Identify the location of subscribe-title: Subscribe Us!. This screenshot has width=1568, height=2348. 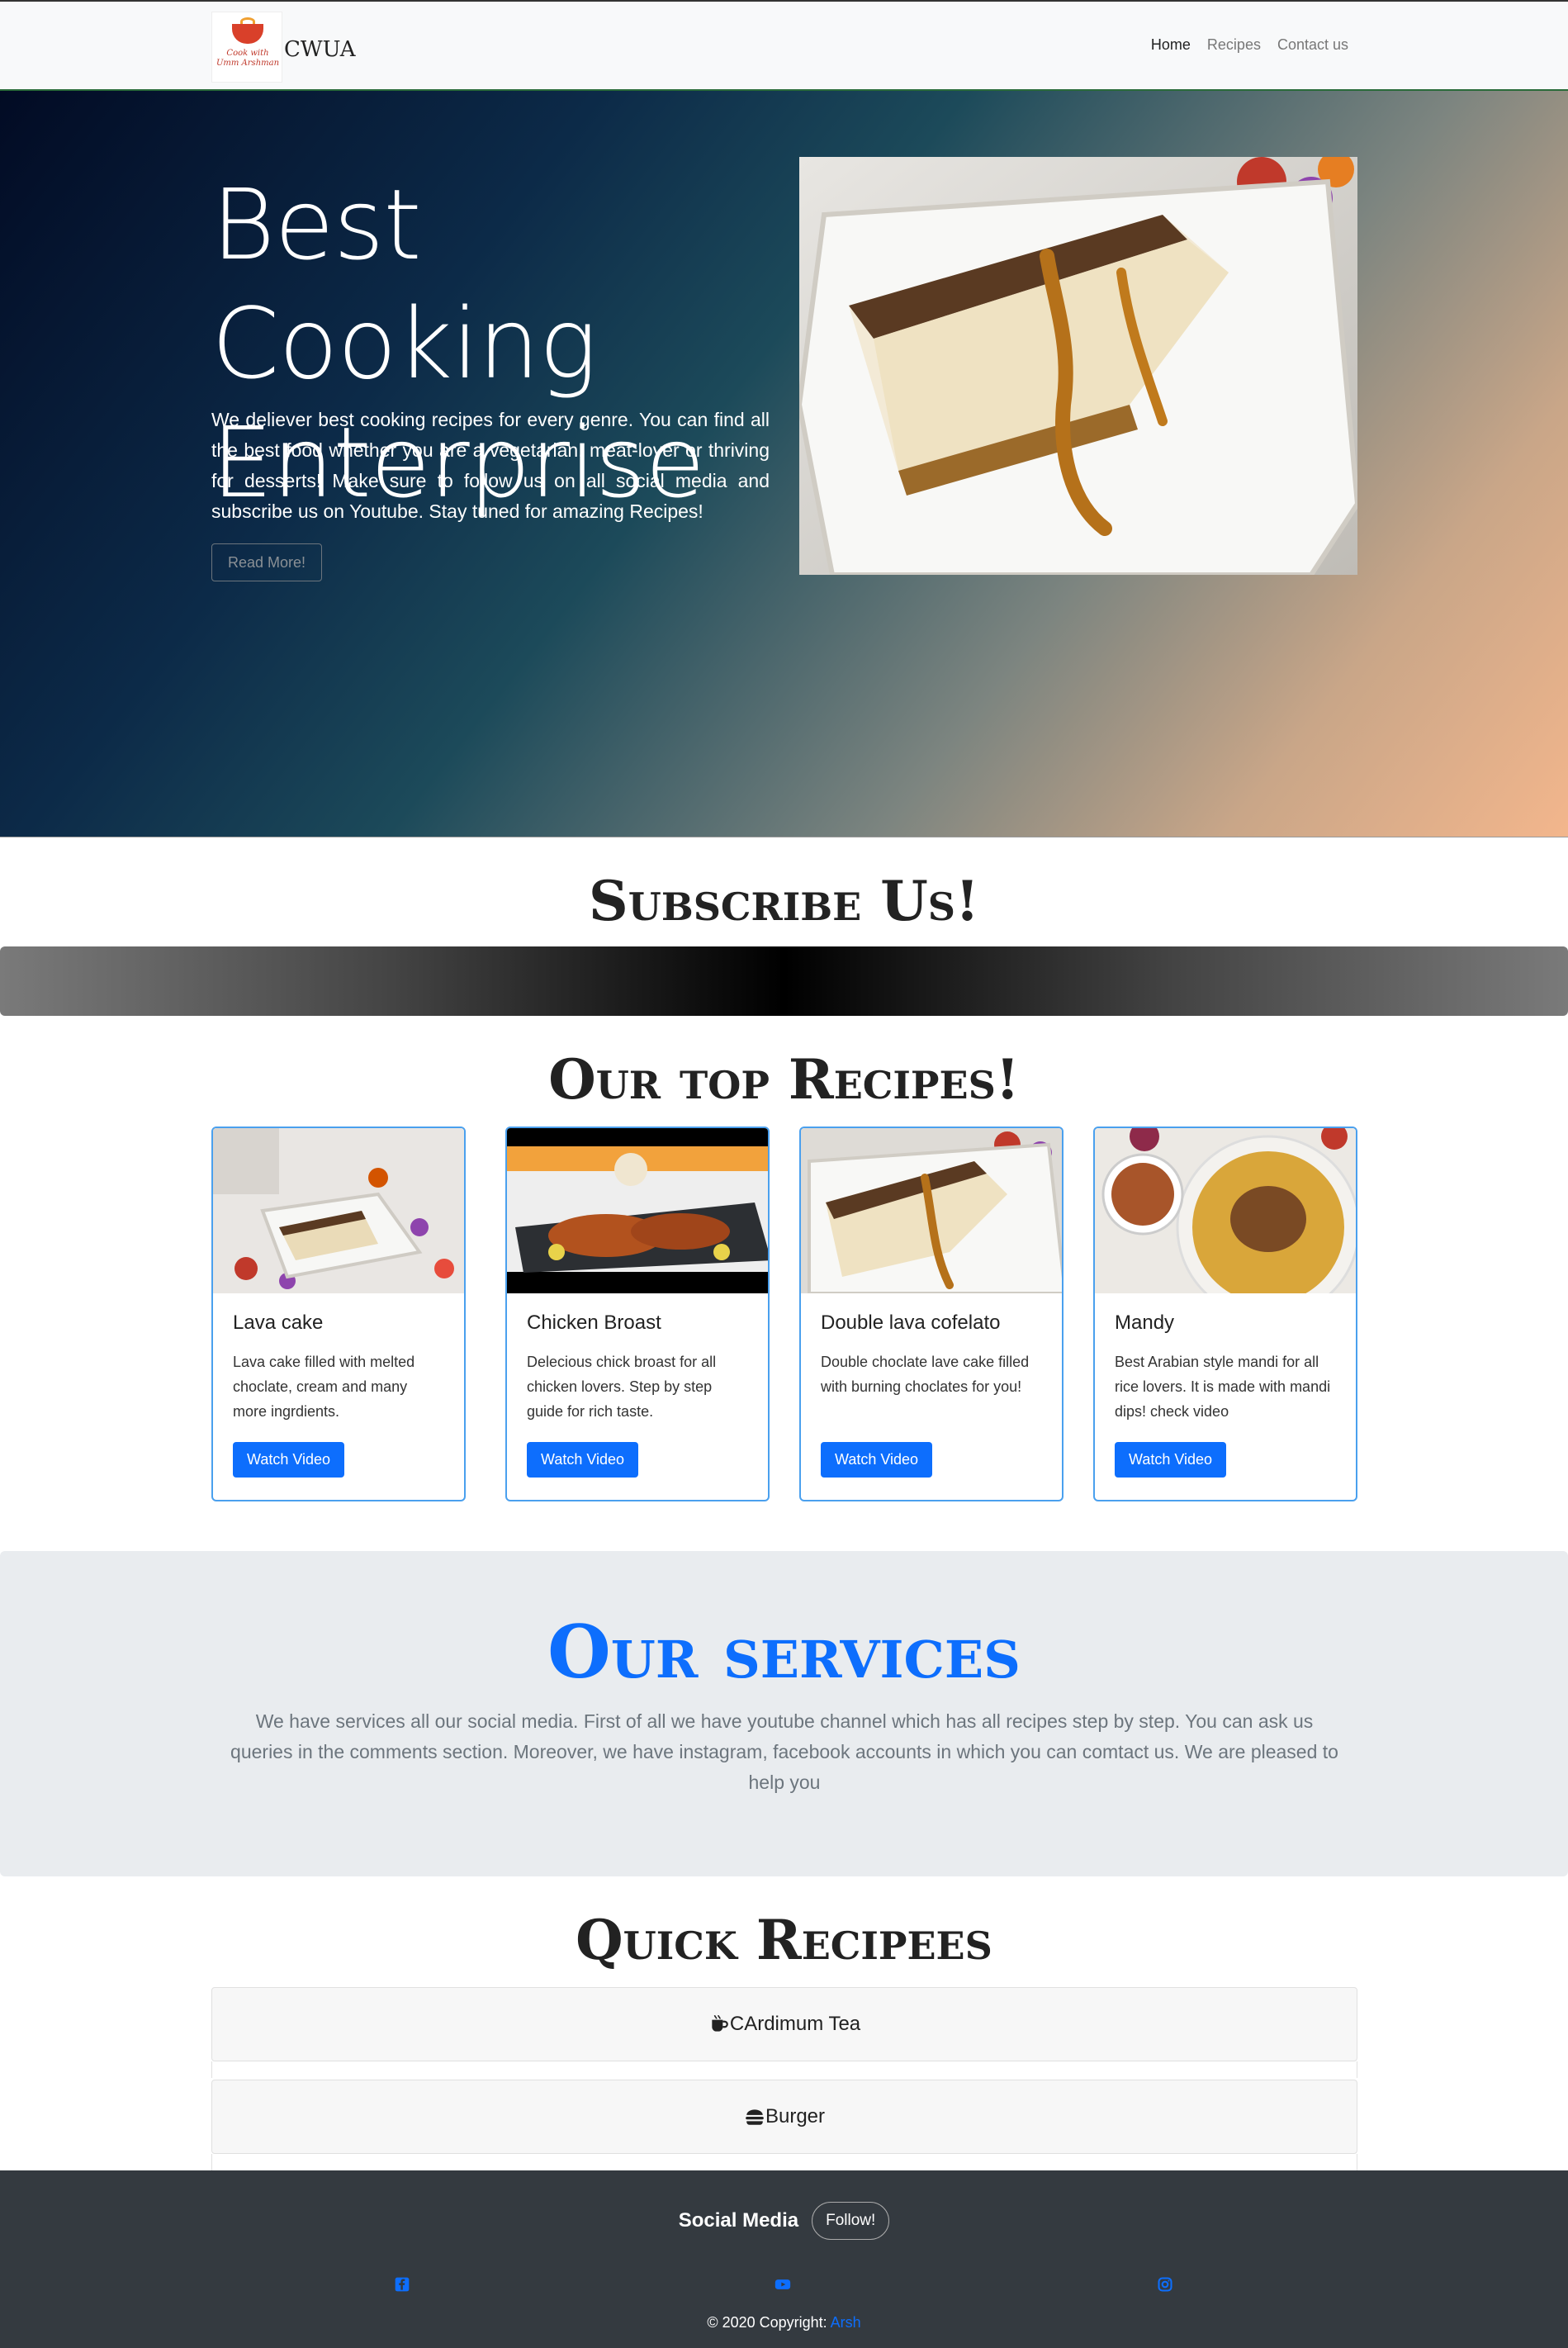
(784, 901).